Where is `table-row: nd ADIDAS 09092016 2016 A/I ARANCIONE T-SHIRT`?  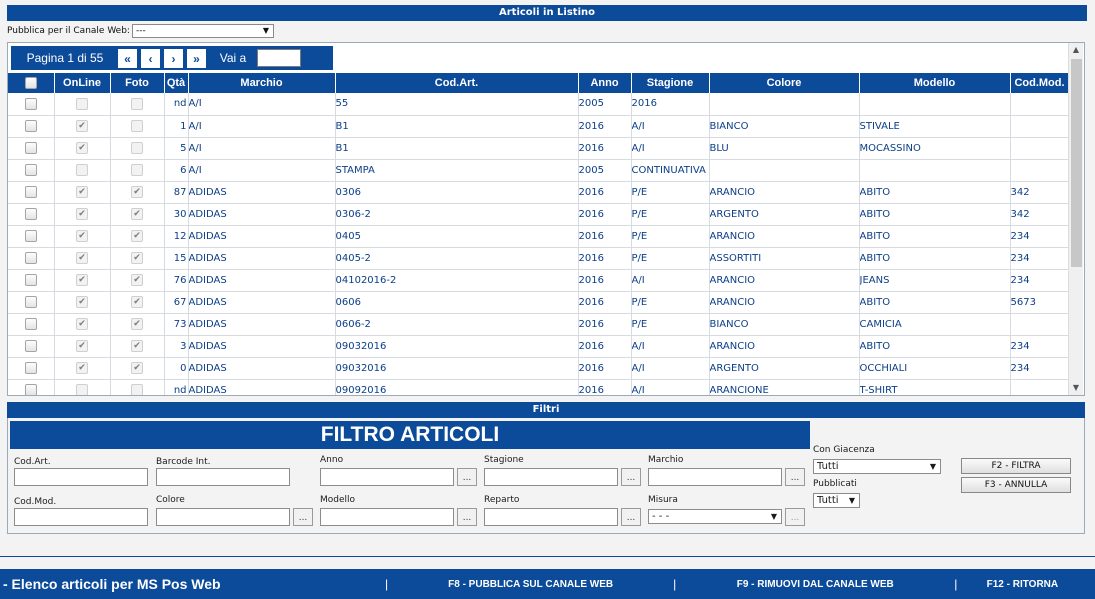
table-row: nd ADIDAS 09092016 2016 A/I ARANCIONE T-SHIRT is located at coordinates (539, 387).